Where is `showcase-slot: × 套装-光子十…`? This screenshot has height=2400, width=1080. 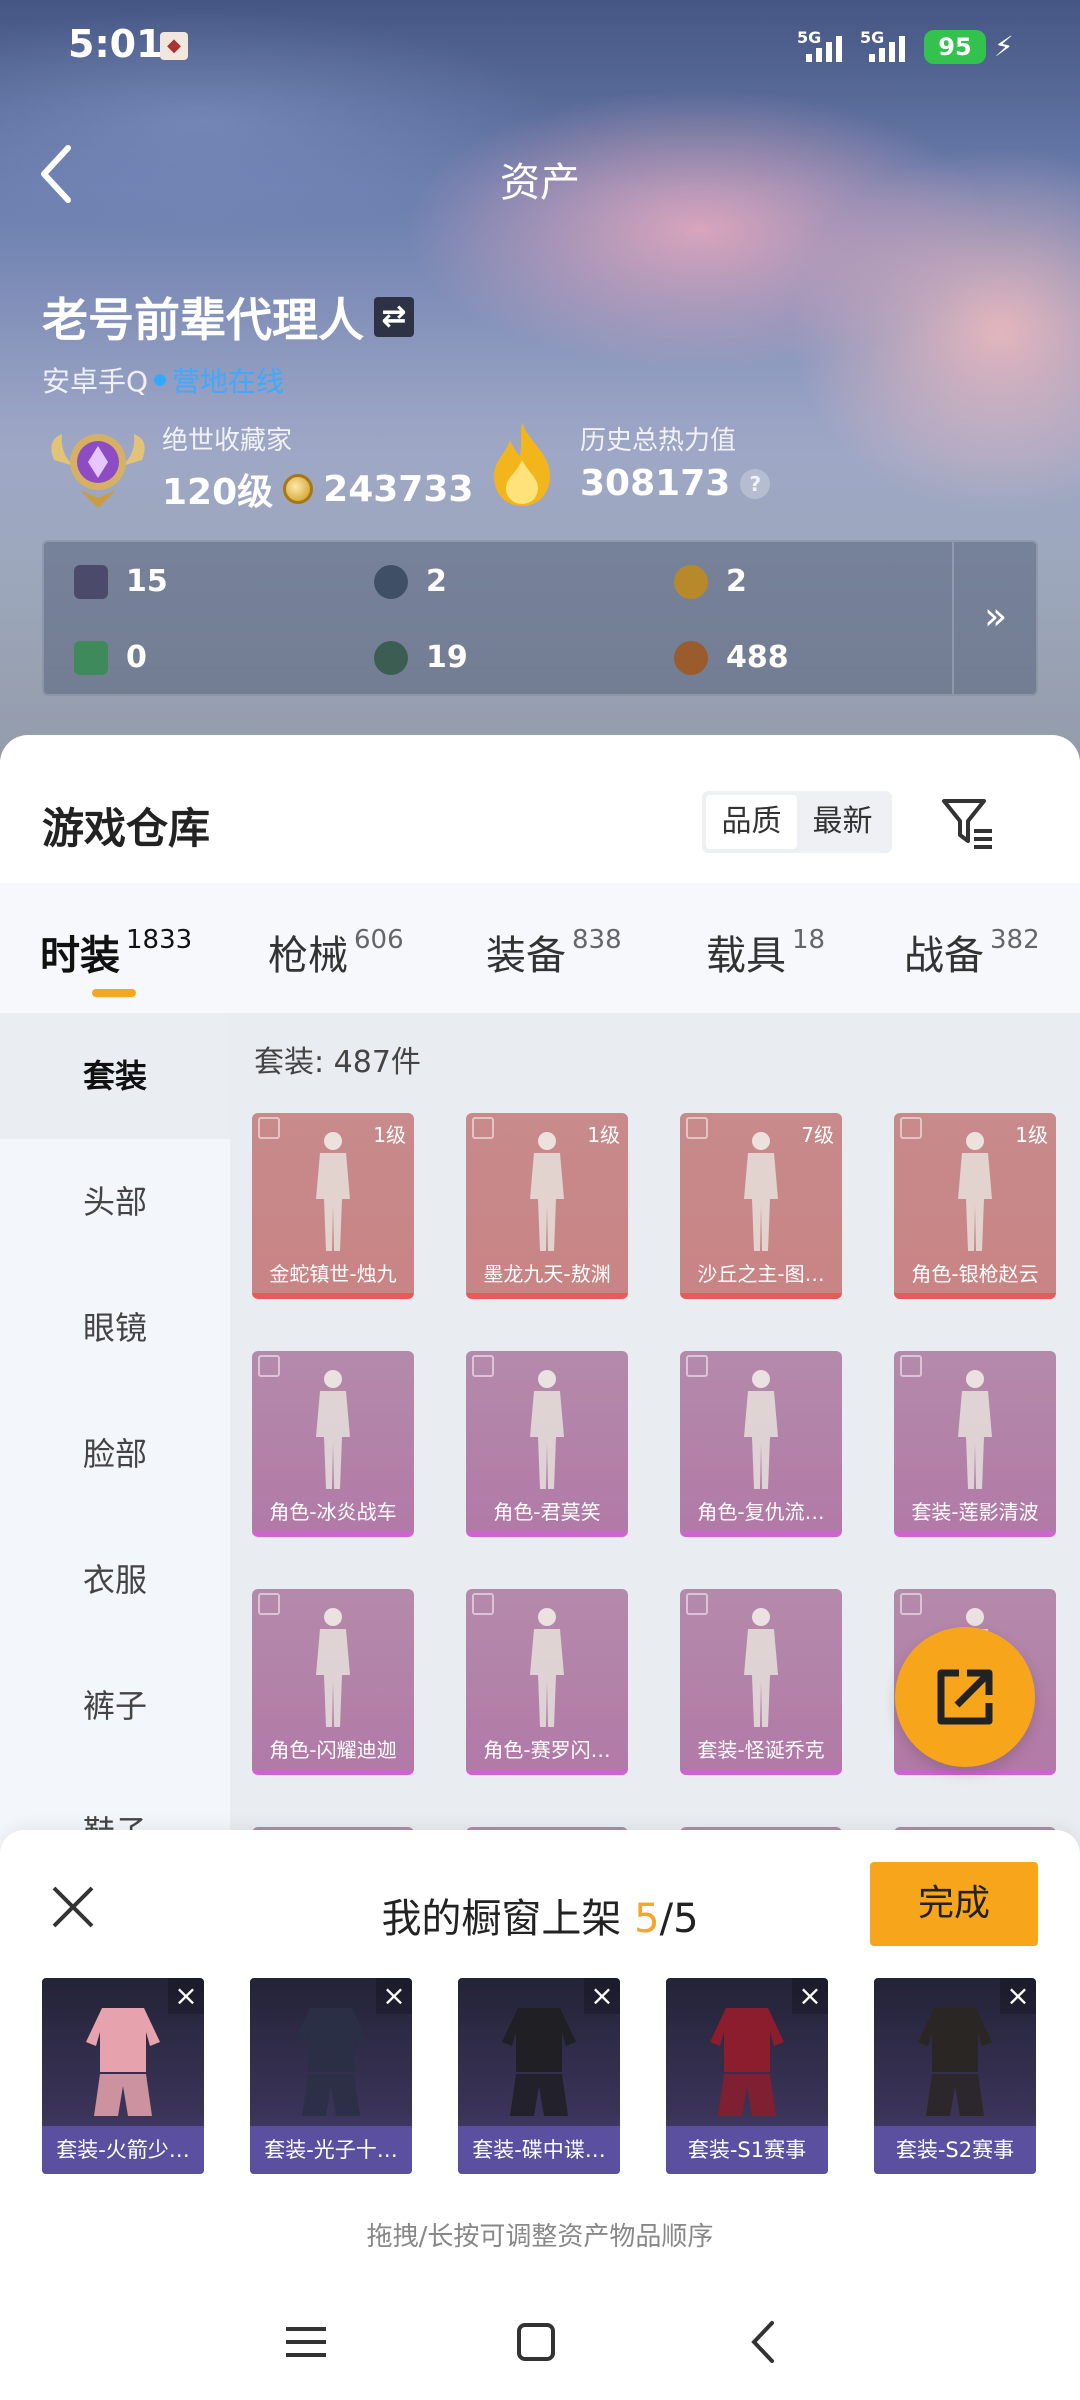
showcase-slot: × 套装-光子十… is located at coordinates (331, 2076).